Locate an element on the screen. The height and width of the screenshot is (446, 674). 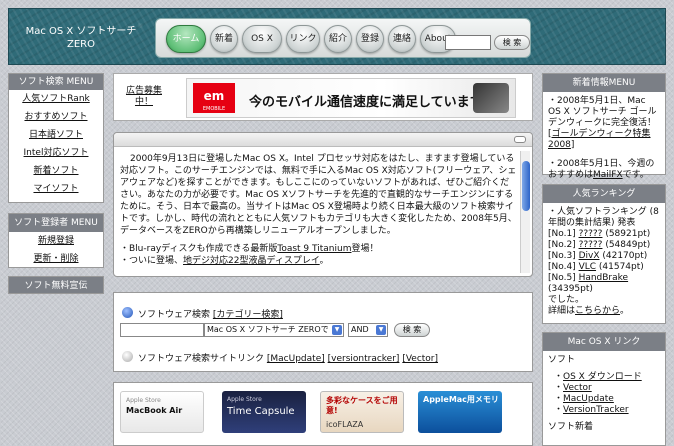
site-select: Mac OS X ソフトサーチ ZEROで ▼ is located at coordinates (274, 330).